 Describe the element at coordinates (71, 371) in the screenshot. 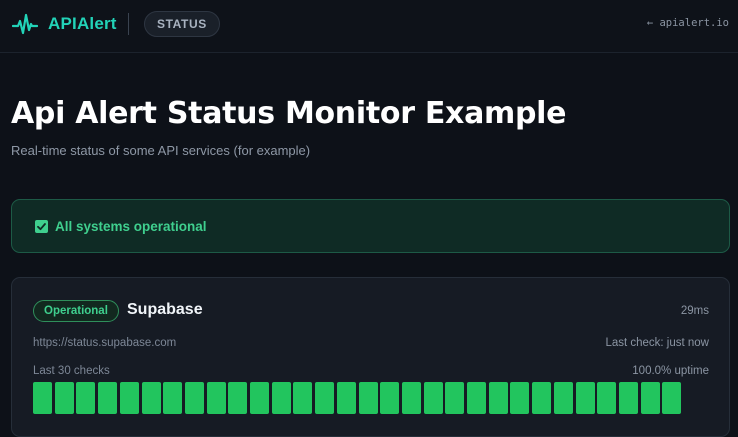

I see `checks-label: Last 30 checks` at that location.